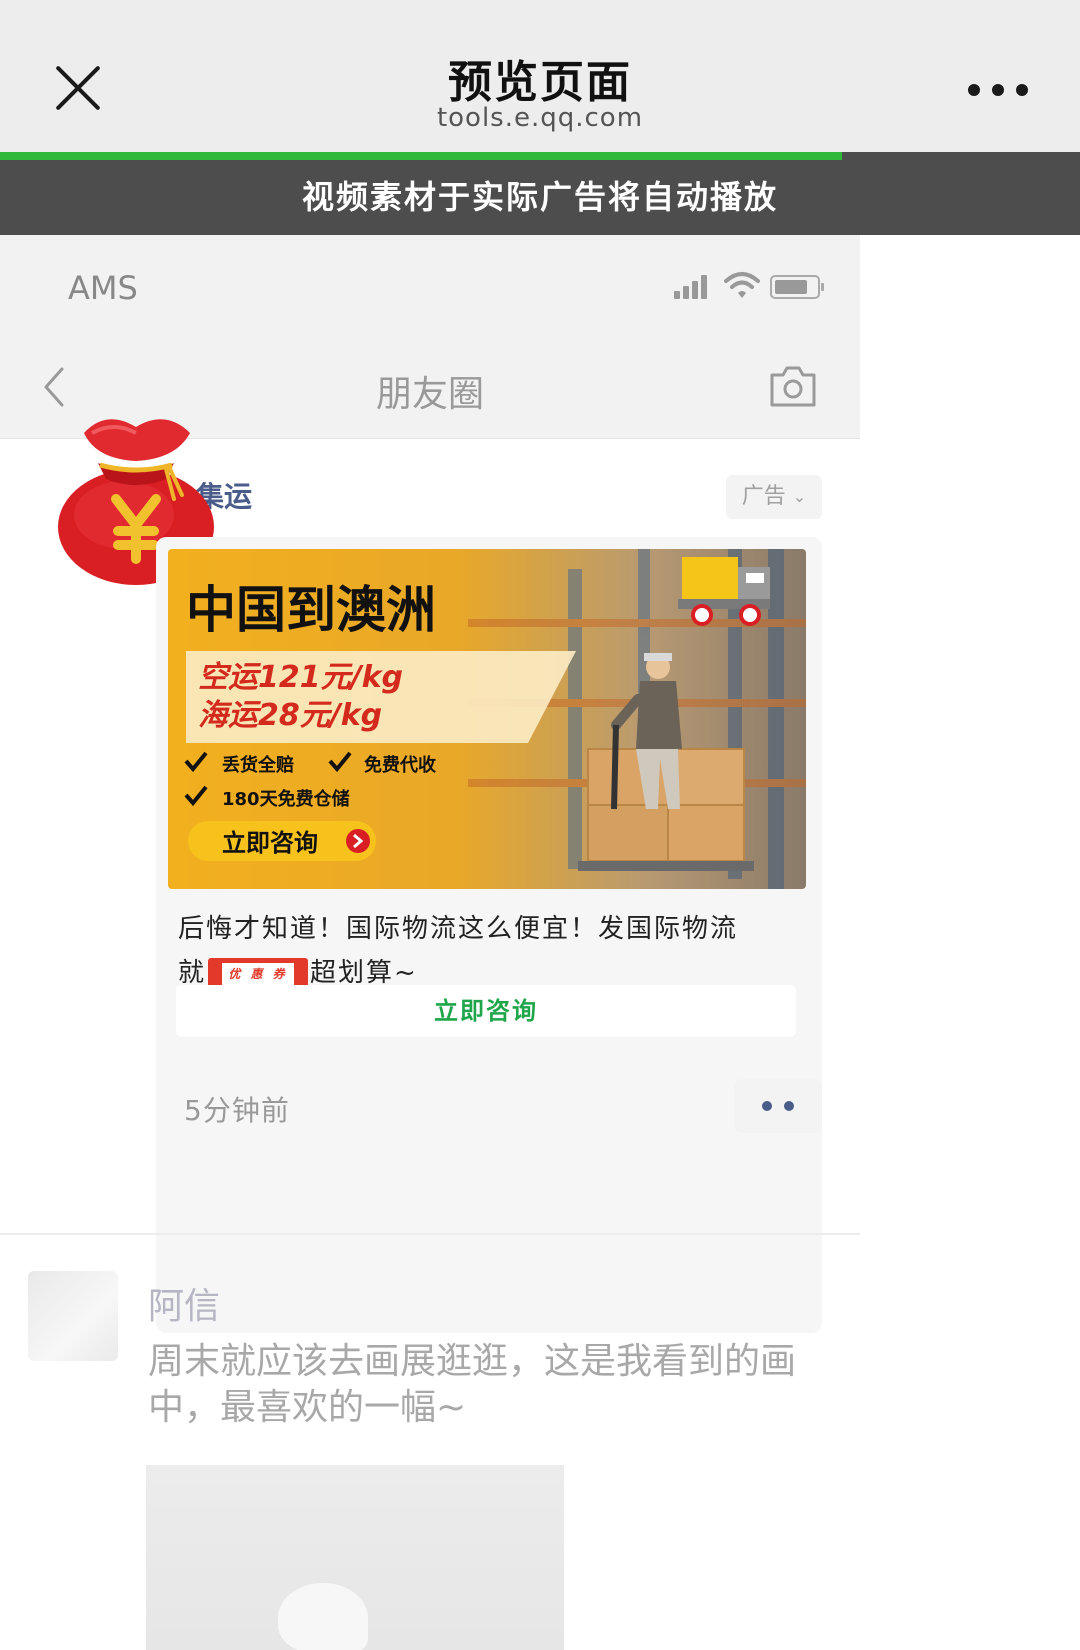 This screenshot has width=1080, height=1650. What do you see at coordinates (472, 1384) in the screenshot?
I see `friend-post-text: 周末就应该去画展逛逛，这是我看到的画中，最喜欢的一幅~` at bounding box center [472, 1384].